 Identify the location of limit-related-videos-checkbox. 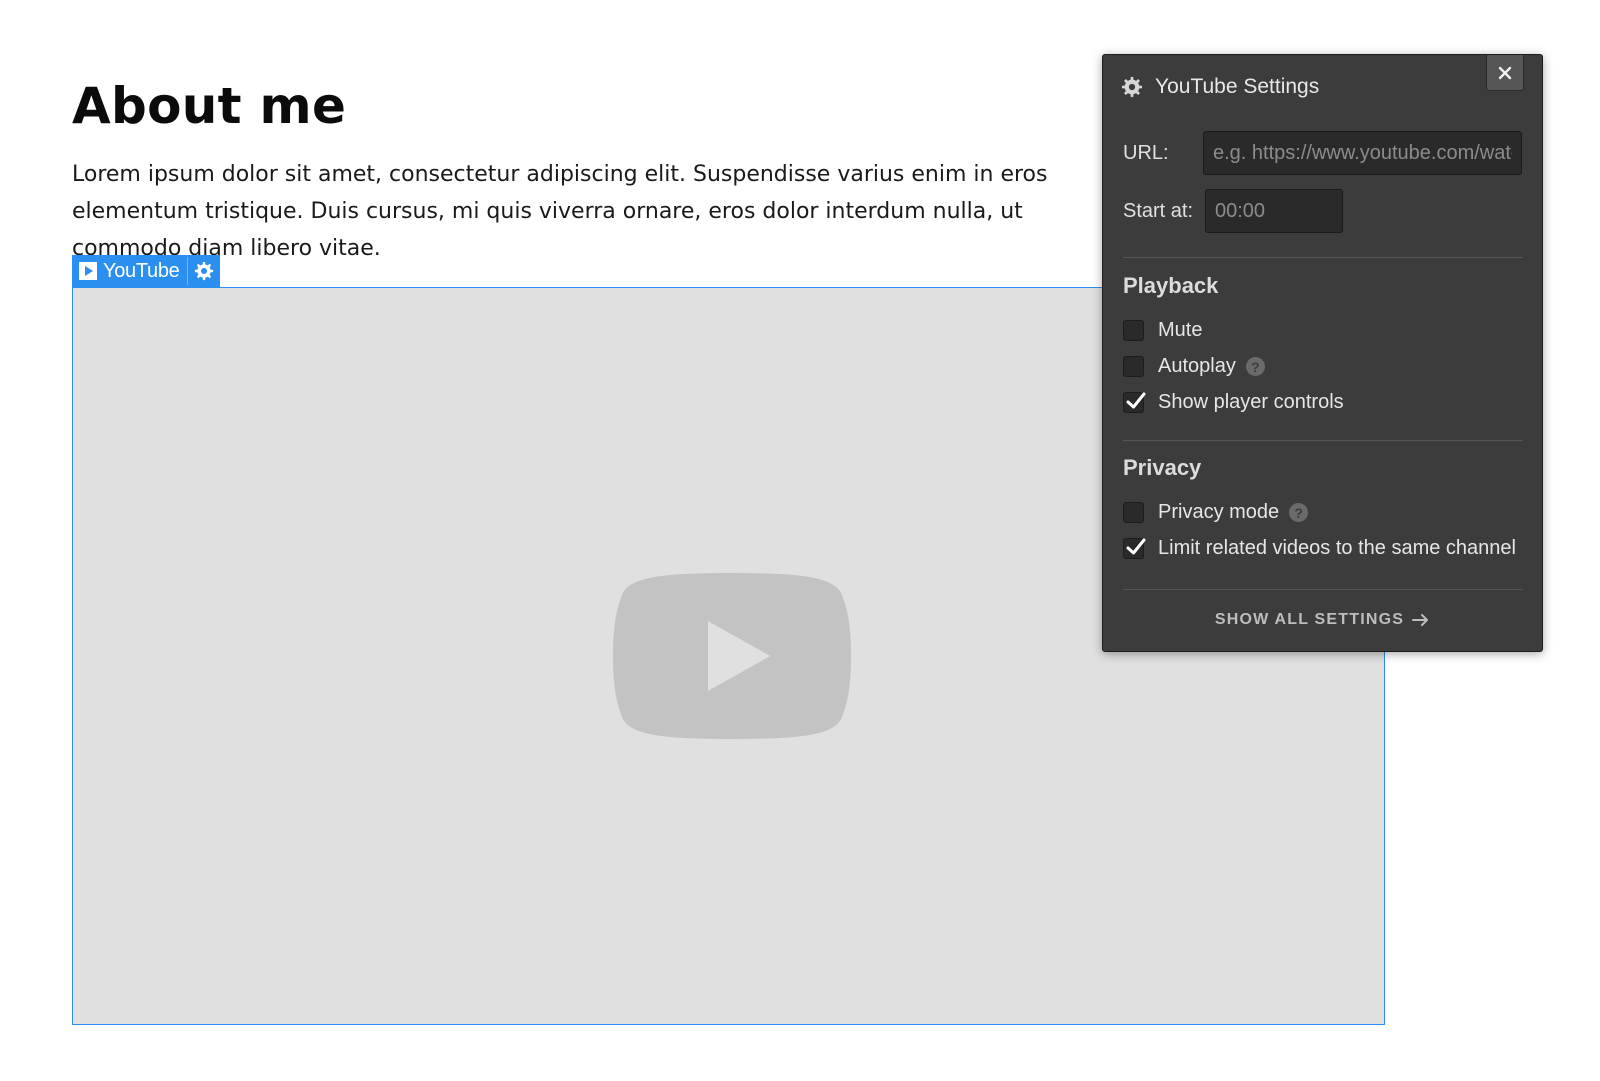
(1134, 548).